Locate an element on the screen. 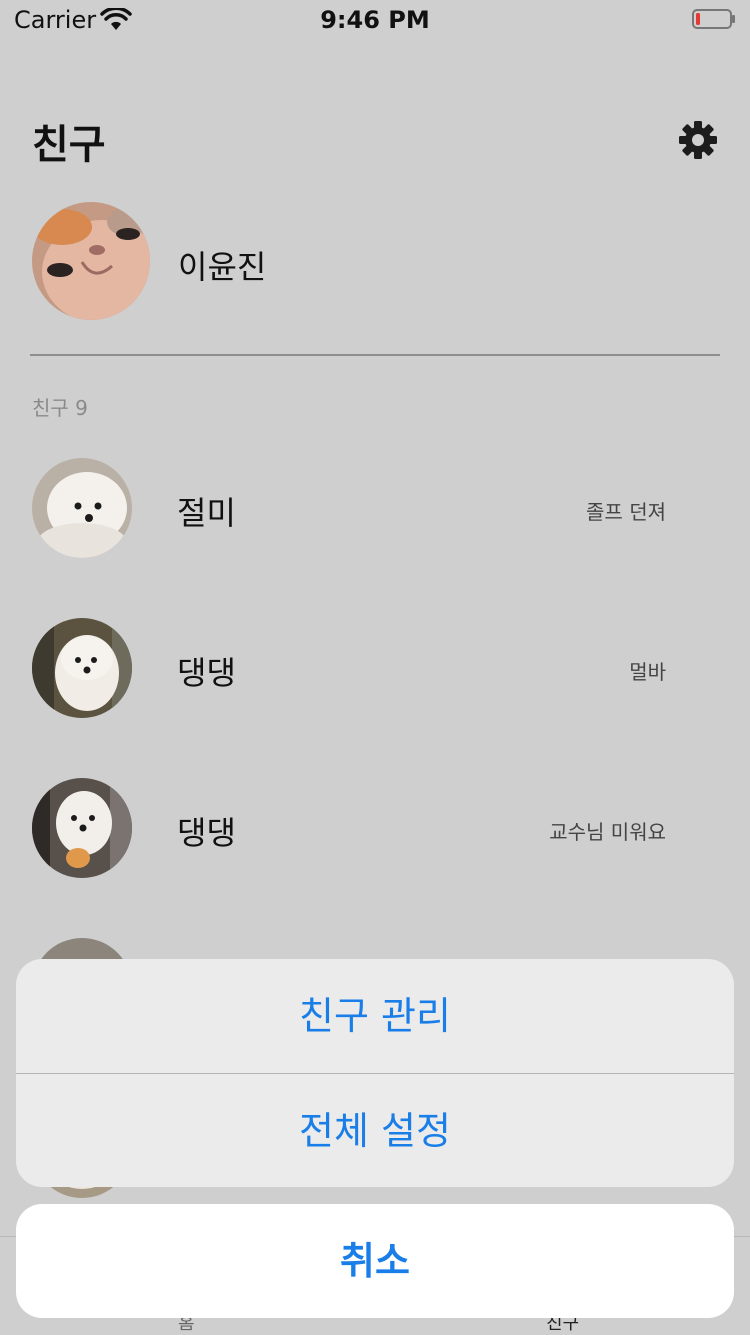  my-avatar is located at coordinates (91, 261).